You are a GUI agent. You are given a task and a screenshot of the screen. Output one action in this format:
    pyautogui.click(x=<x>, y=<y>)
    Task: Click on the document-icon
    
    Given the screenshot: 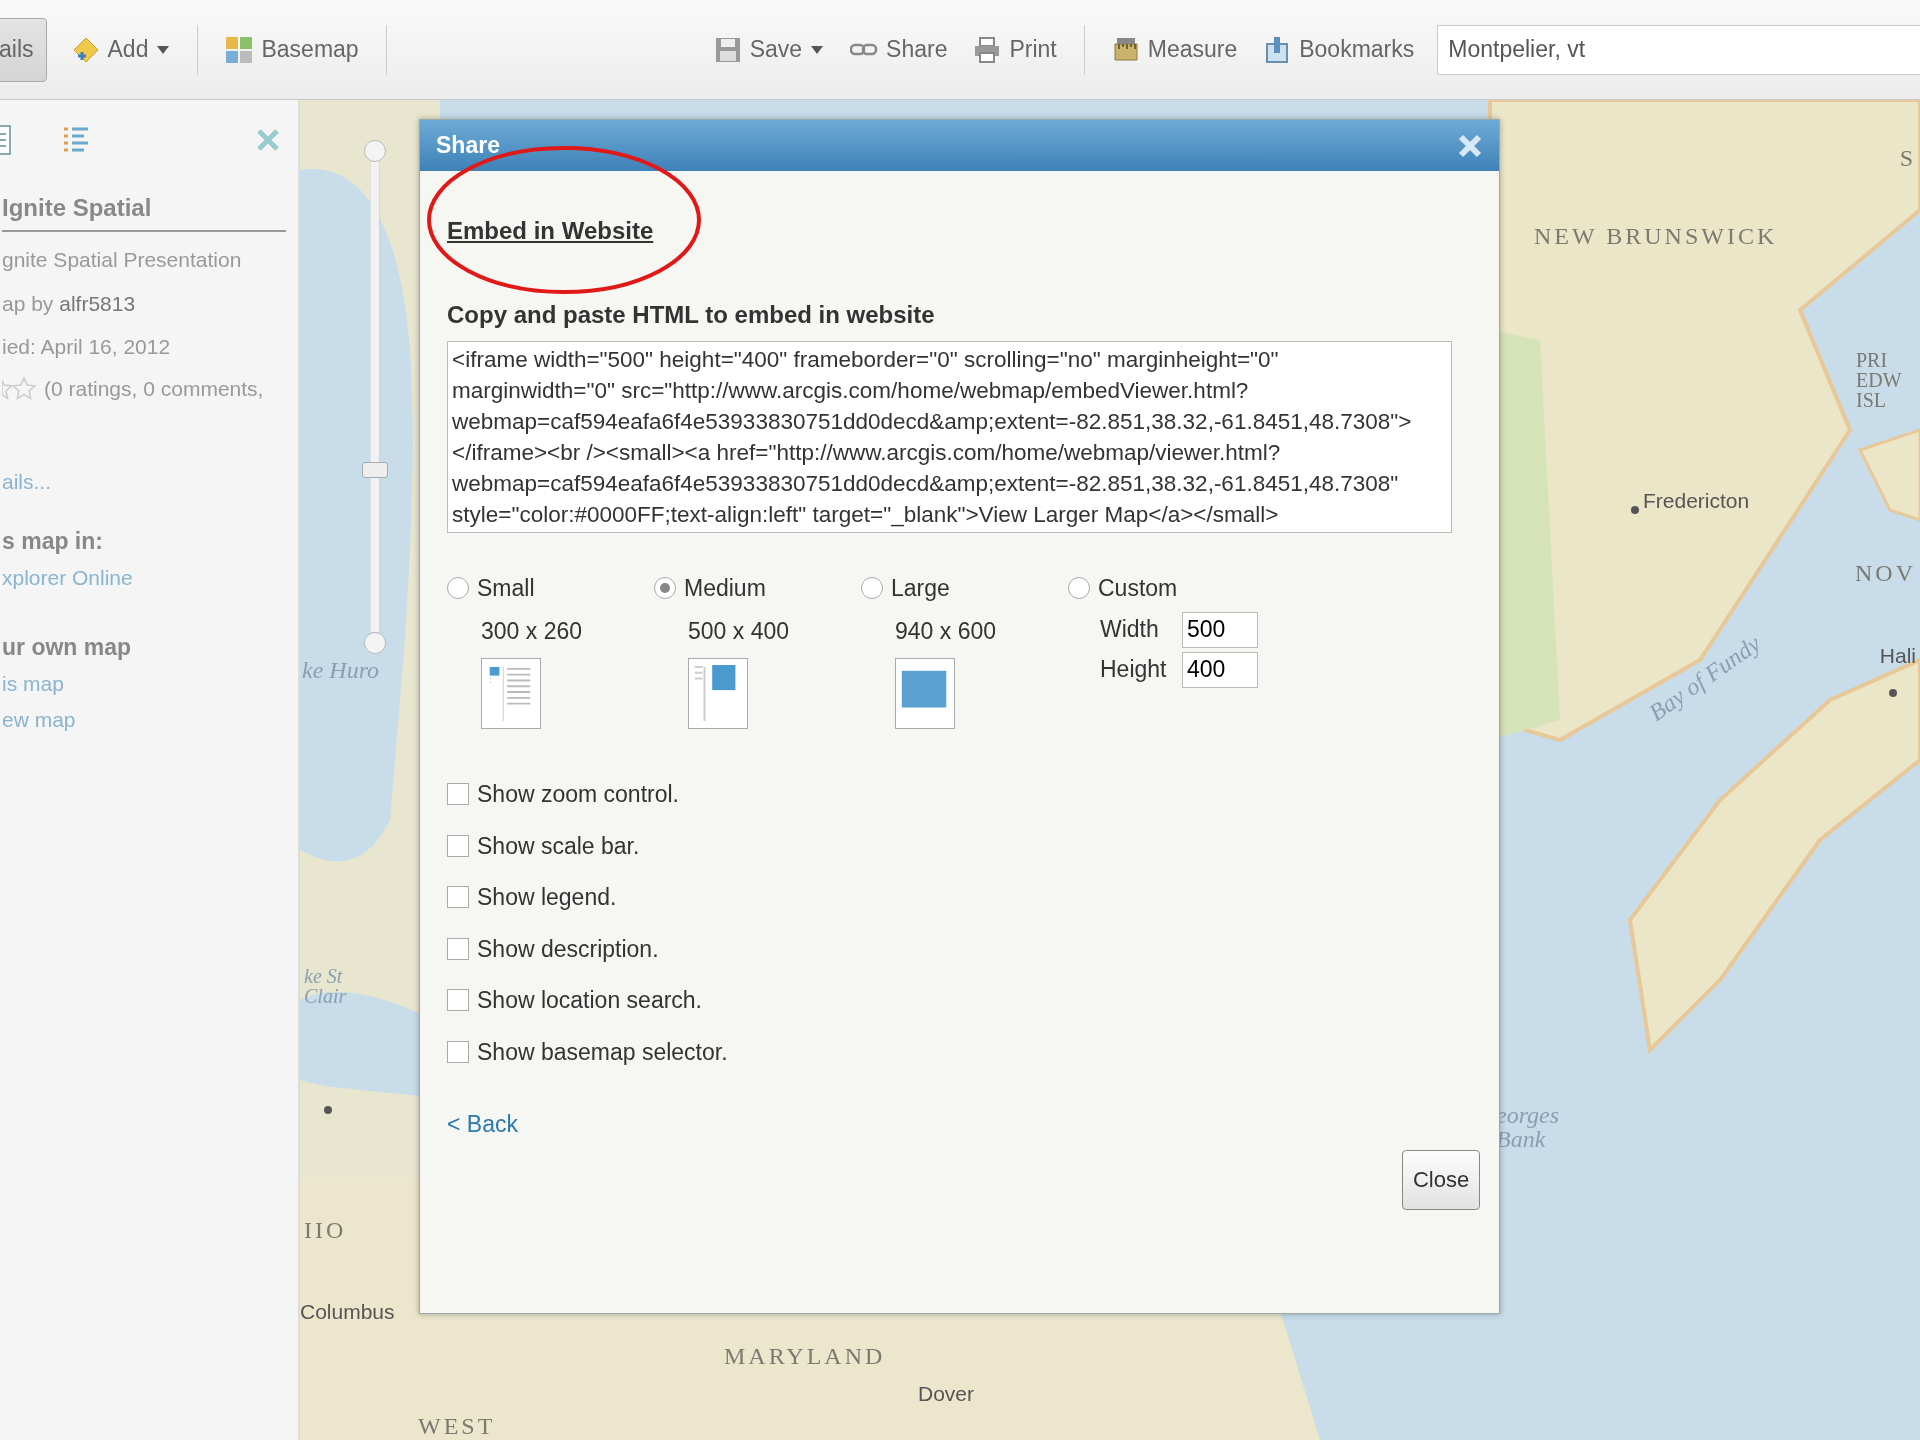 What is the action you would take?
    pyautogui.click(x=6, y=140)
    